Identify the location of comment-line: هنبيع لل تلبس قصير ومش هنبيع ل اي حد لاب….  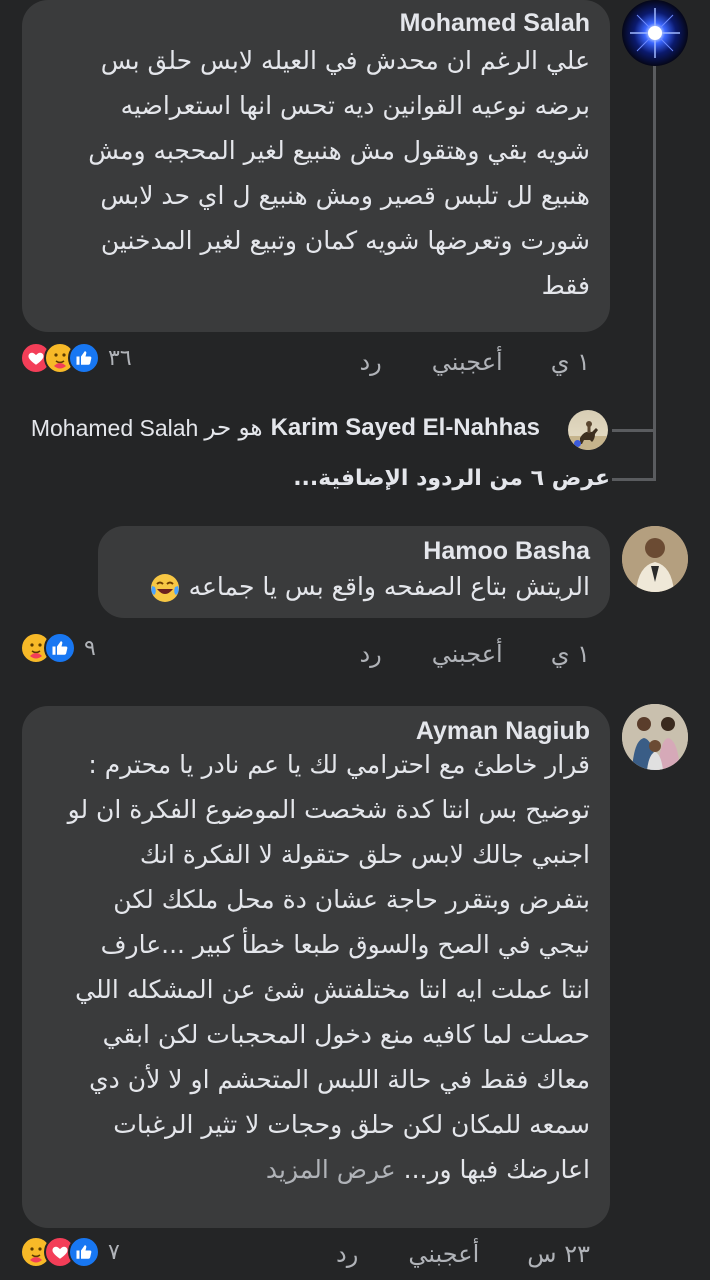
(345, 195).